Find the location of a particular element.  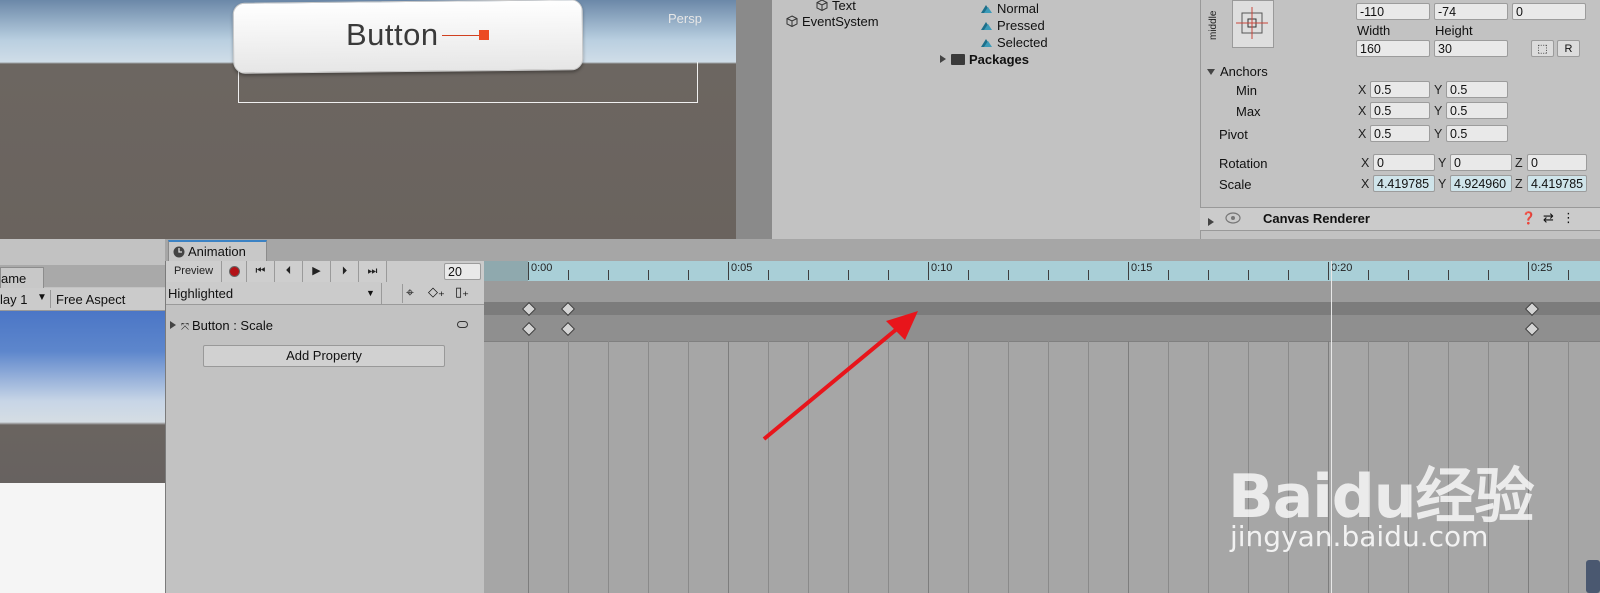

height-label: Height is located at coordinates (1454, 30).